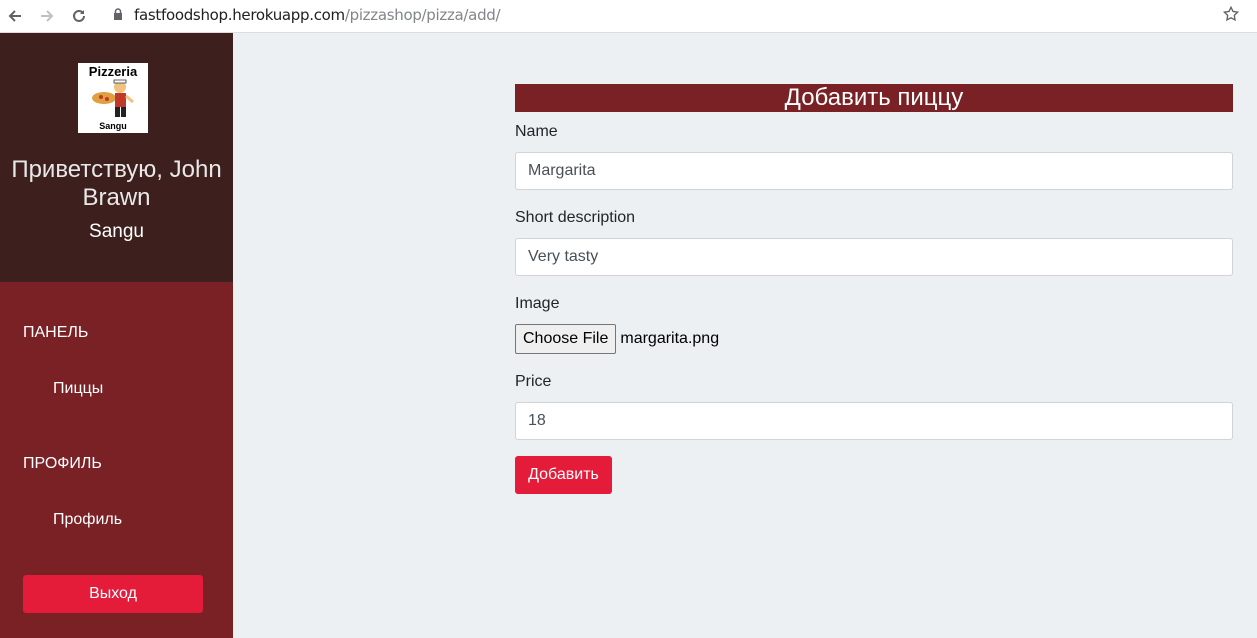 This screenshot has height=638, width=1257. Describe the element at coordinates (874, 98) in the screenshot. I see `form-title: Добавить пиццу` at that location.